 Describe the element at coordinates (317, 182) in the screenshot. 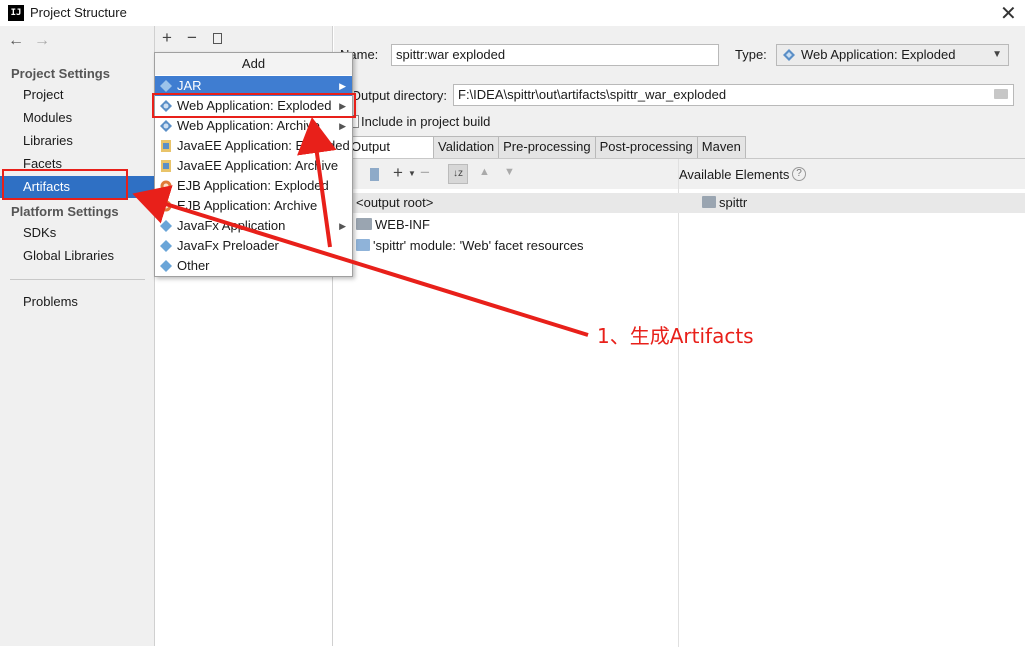

I see `annotation-arrow-to-menu` at that location.